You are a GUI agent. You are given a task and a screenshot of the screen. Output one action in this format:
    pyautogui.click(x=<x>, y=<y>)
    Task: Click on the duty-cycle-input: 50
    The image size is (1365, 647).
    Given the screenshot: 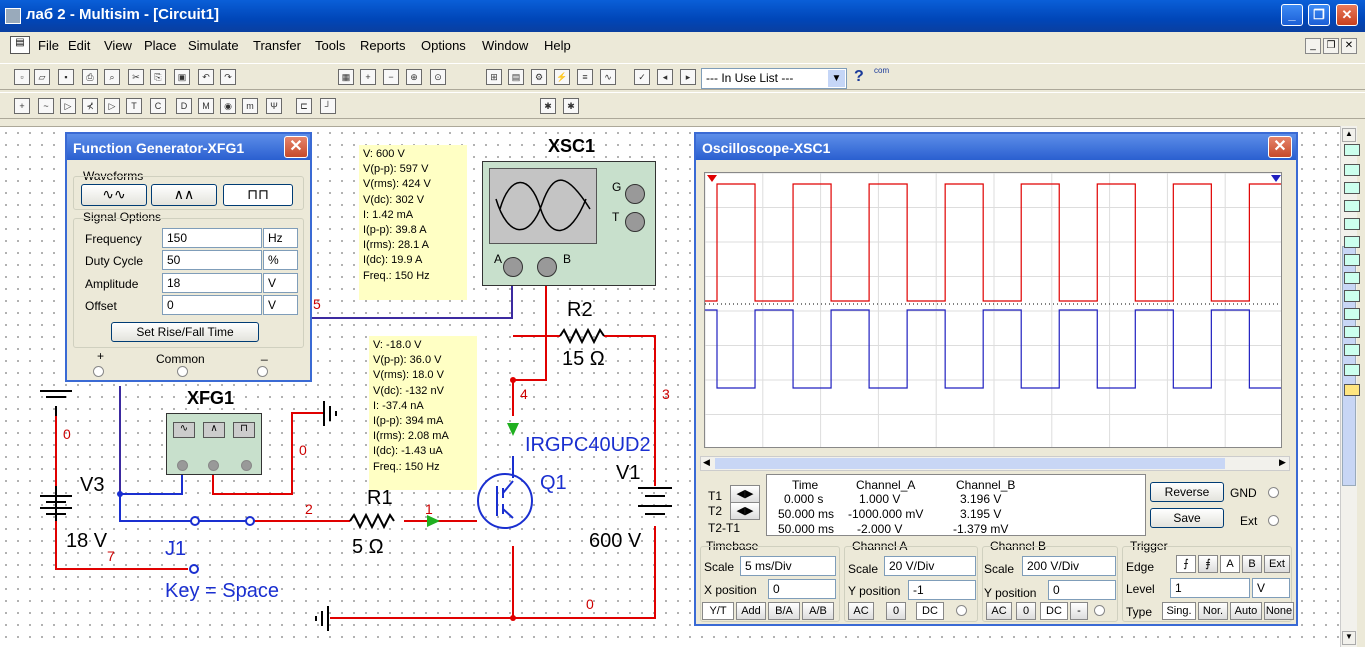 What is the action you would take?
    pyautogui.click(x=212, y=260)
    